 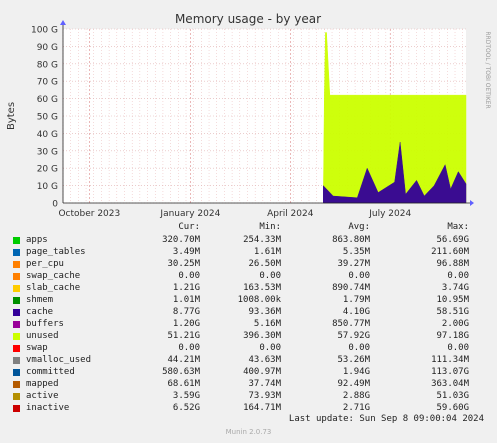 I want to click on legend-cur-value: 68.61M, so click(x=183, y=384).